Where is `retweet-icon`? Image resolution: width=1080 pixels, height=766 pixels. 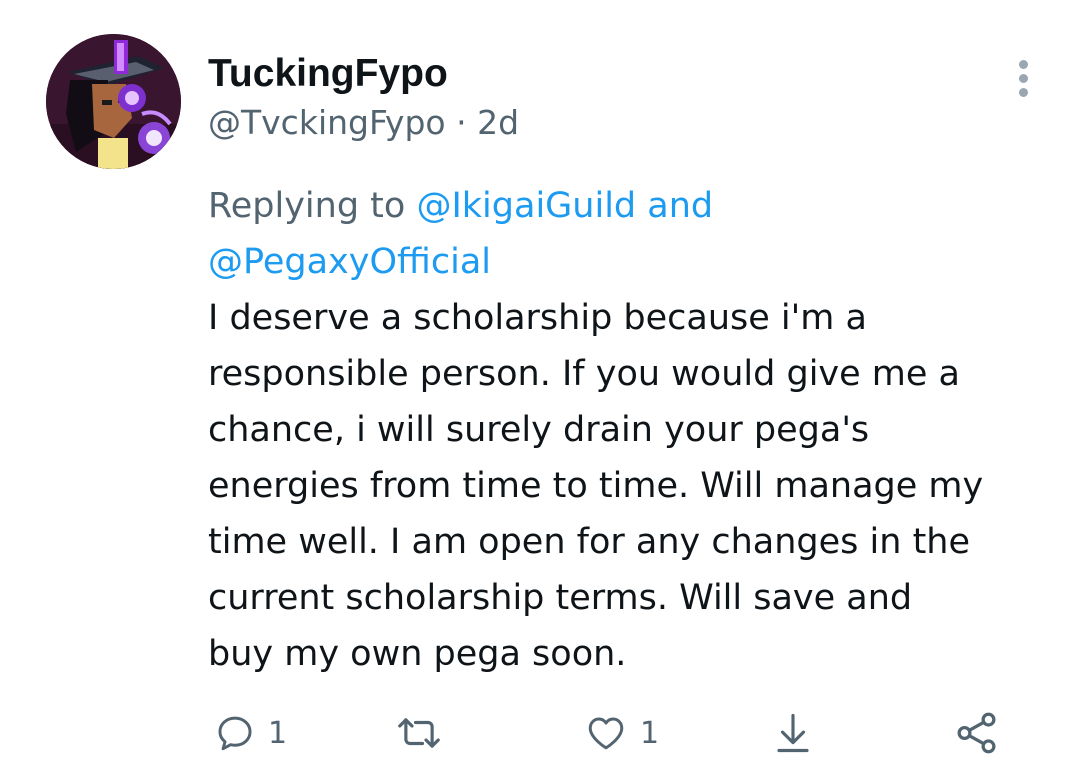
retweet-icon is located at coordinates (419, 733).